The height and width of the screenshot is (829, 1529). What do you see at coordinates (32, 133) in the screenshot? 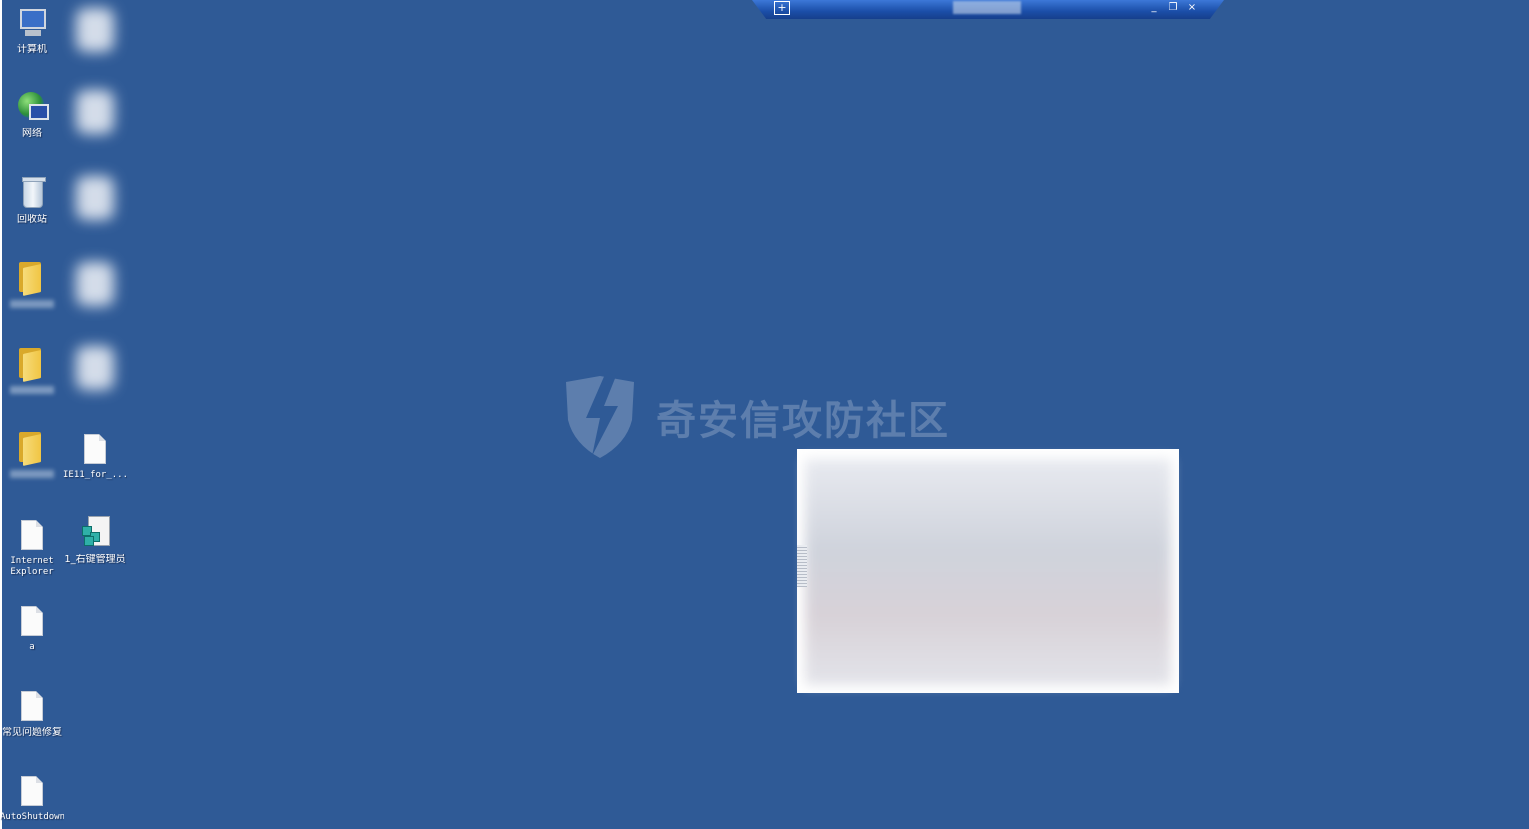
I see `desktop-icon-label: 网络` at bounding box center [32, 133].